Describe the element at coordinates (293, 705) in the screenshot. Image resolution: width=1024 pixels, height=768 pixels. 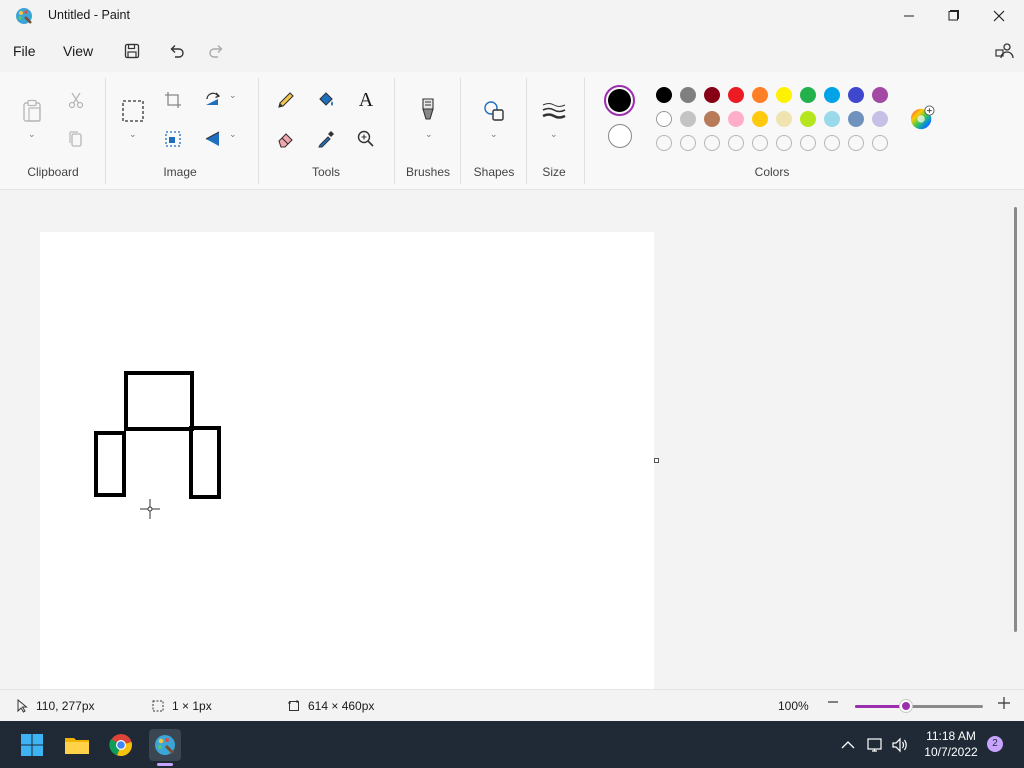
I see `canvas-size-icon` at that location.